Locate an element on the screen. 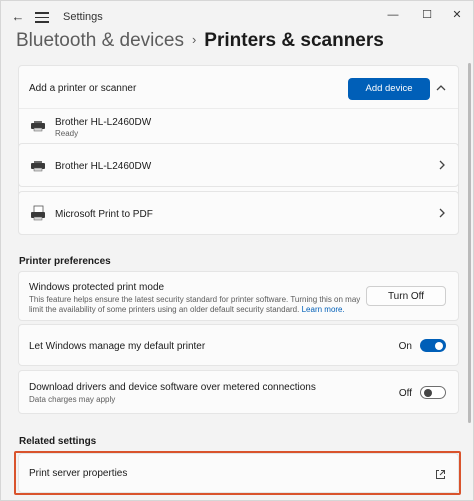 Image resolution: width=474 pixels, height=501 pixels. turn-off-button: Turn Off is located at coordinates (406, 296).